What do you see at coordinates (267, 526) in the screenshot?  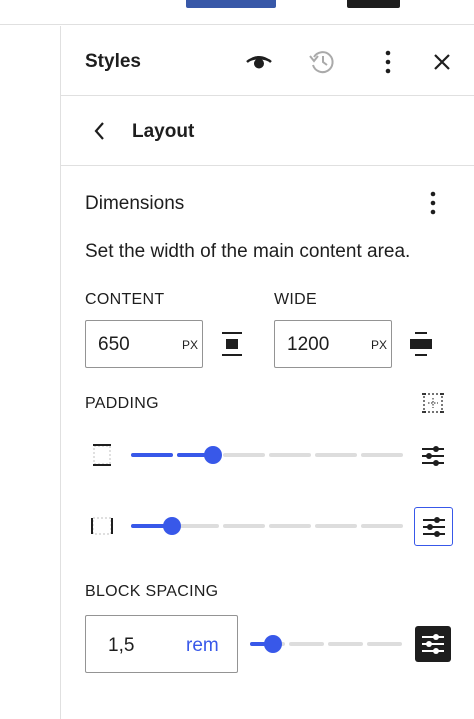 I see `horizontal-padding-slider` at bounding box center [267, 526].